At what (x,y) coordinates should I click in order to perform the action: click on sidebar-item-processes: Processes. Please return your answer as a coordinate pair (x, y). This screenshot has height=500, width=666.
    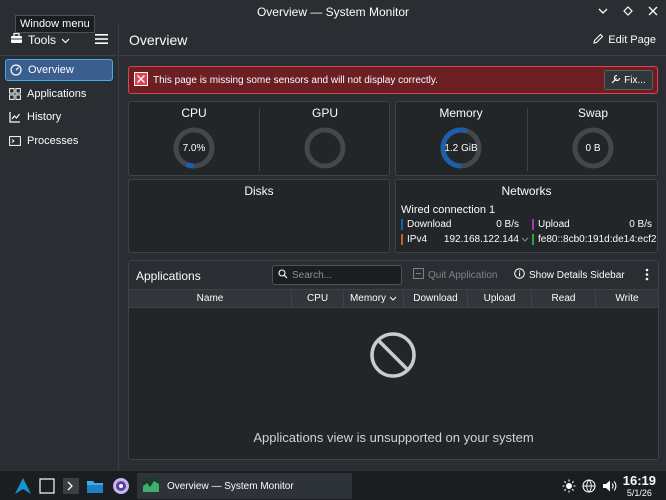
    Looking at the image, I should click on (59, 141).